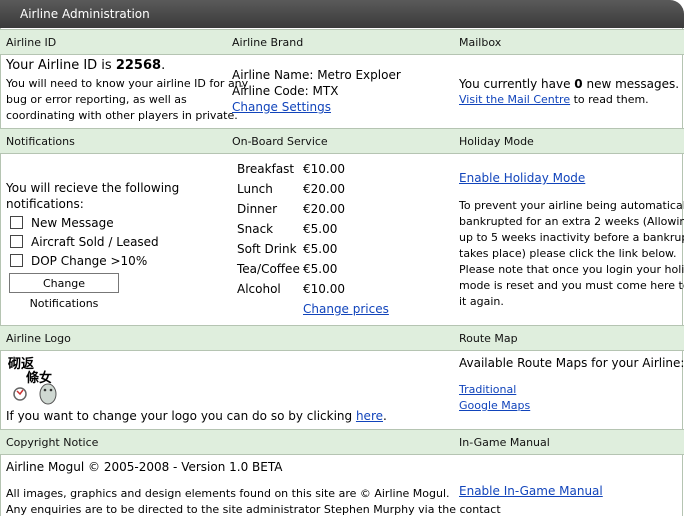 The width and height of the screenshot is (684, 518). What do you see at coordinates (504, 442) in the screenshot?
I see `manual-header: In-Game Manual` at bounding box center [504, 442].